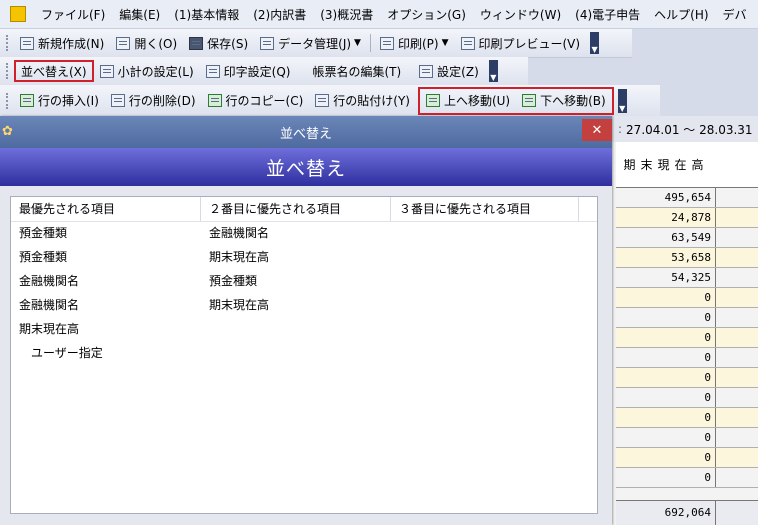  I want to click on sort-row: 期末現在高, so click(304, 329).